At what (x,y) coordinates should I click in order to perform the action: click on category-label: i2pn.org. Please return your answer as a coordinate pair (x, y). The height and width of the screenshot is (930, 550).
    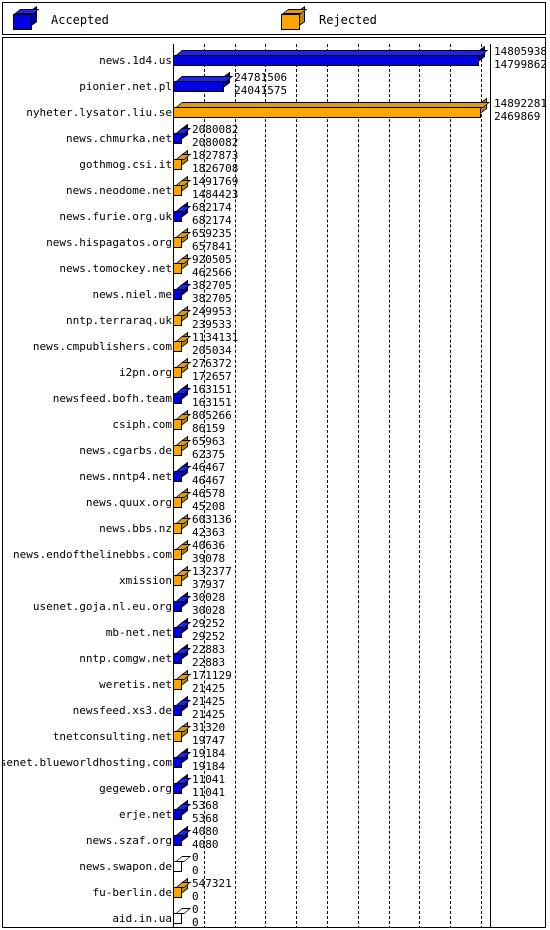
    Looking at the image, I should click on (145, 372).